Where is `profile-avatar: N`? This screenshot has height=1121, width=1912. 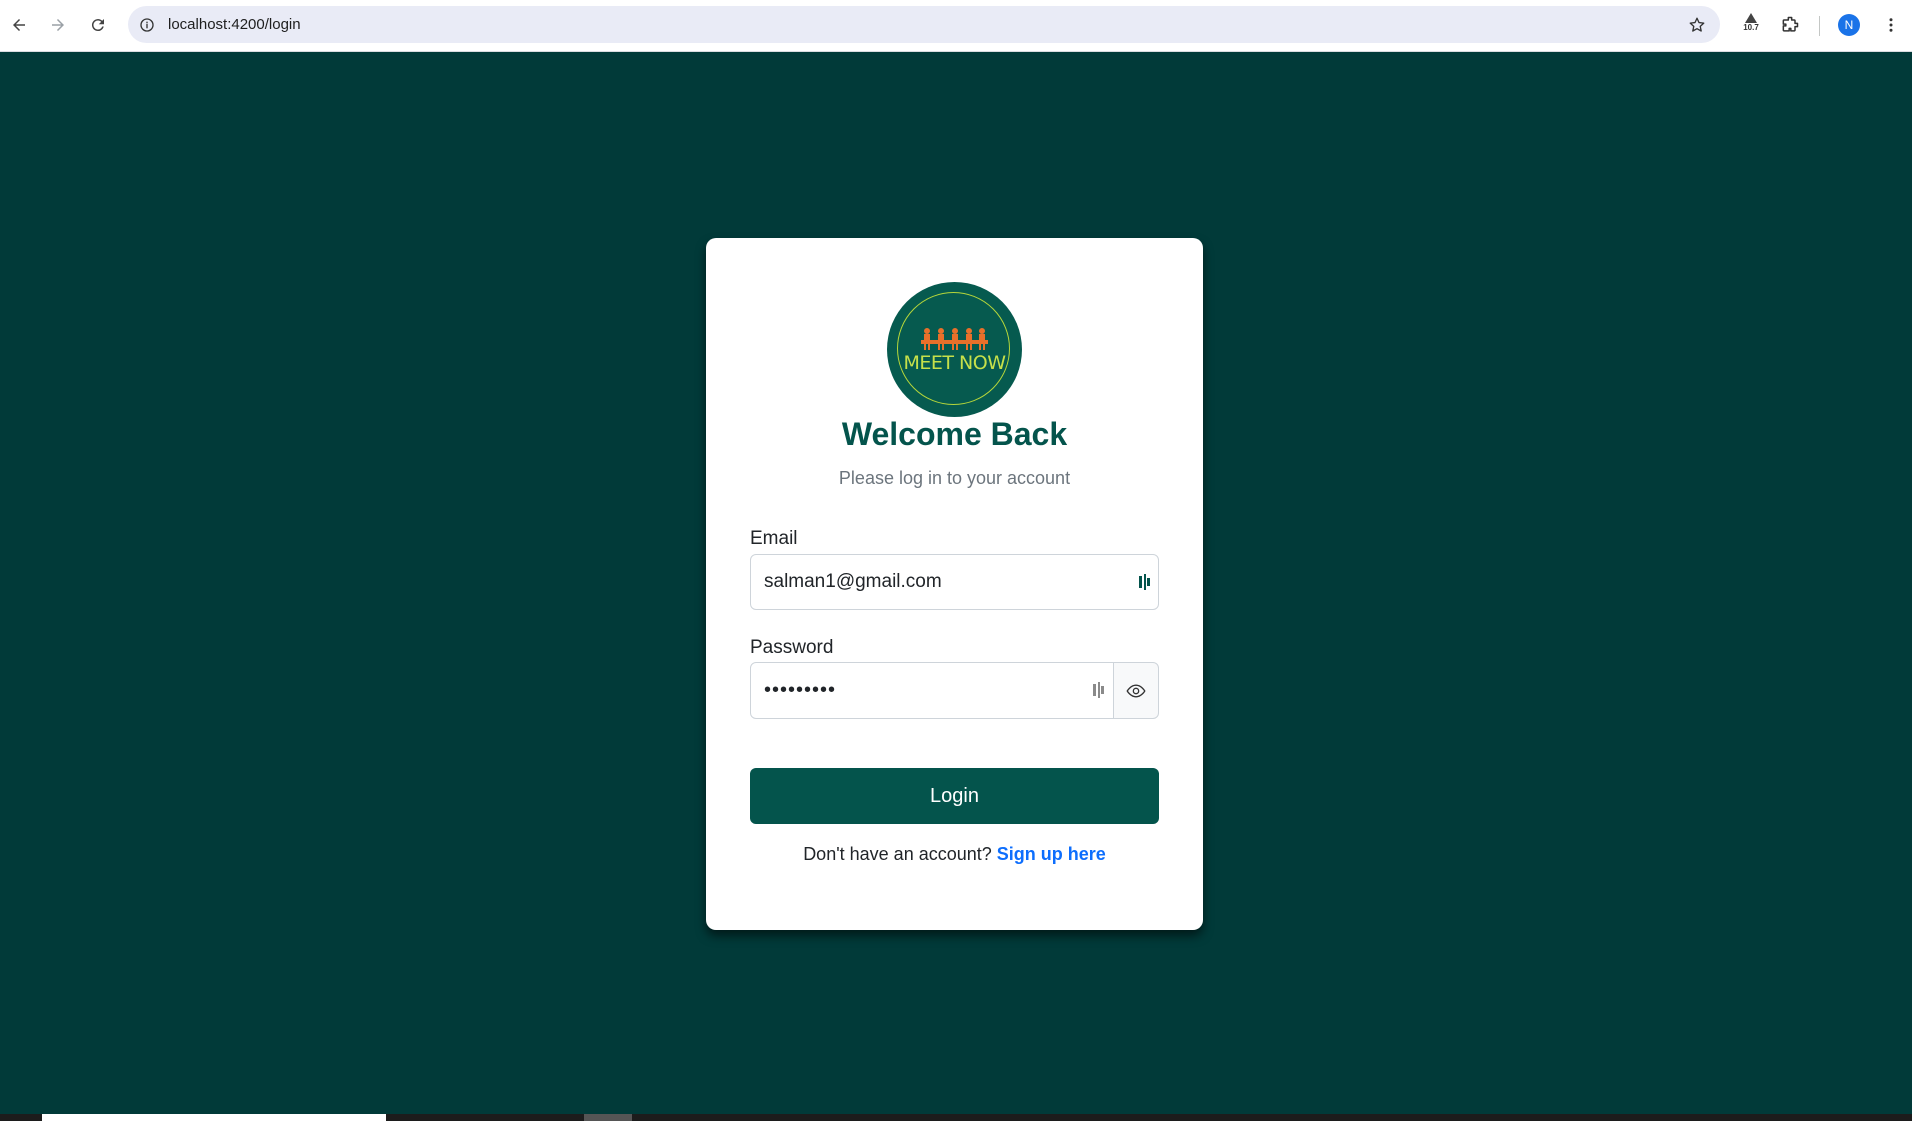
profile-avatar: N is located at coordinates (1849, 25).